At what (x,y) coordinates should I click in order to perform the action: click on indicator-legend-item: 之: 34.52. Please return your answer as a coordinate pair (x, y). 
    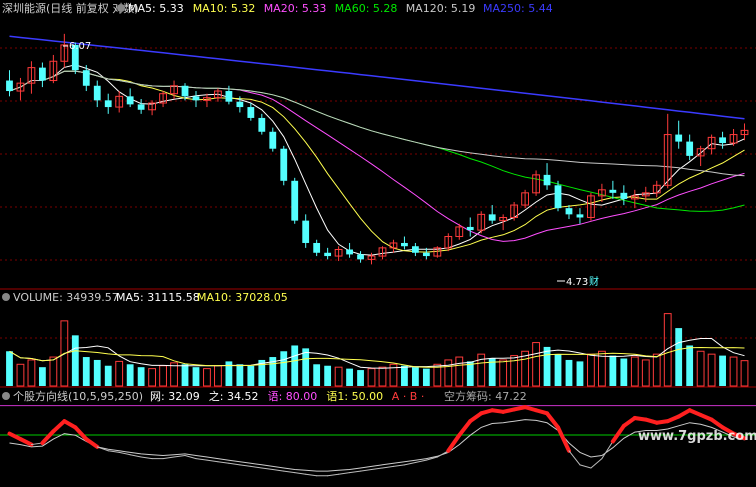
    Looking at the image, I should click on (234, 396).